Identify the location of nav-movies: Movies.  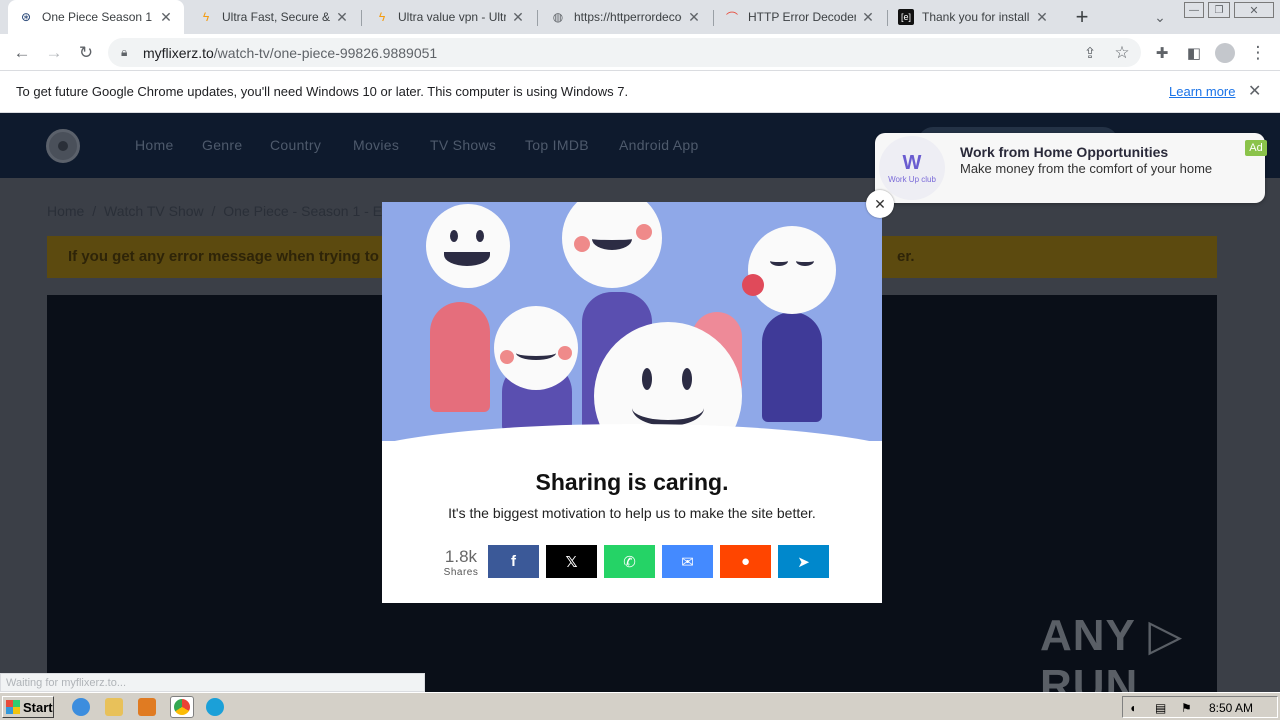
(376, 145).